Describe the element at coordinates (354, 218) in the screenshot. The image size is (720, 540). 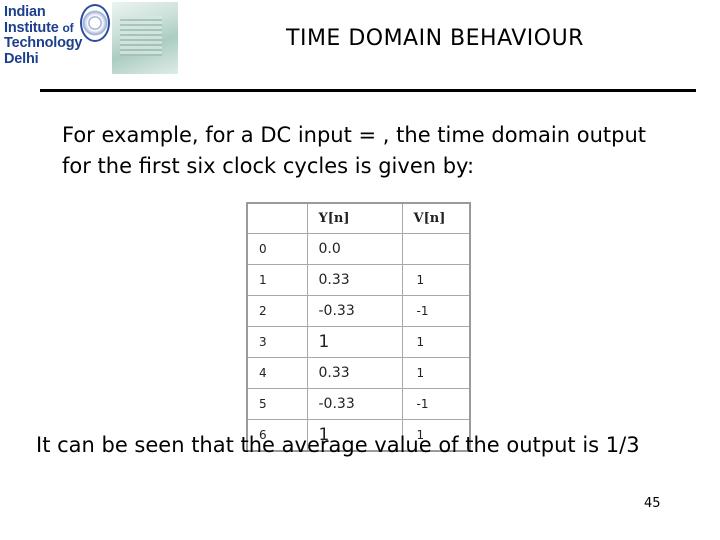
I see `header-y: Y[n]` at that location.